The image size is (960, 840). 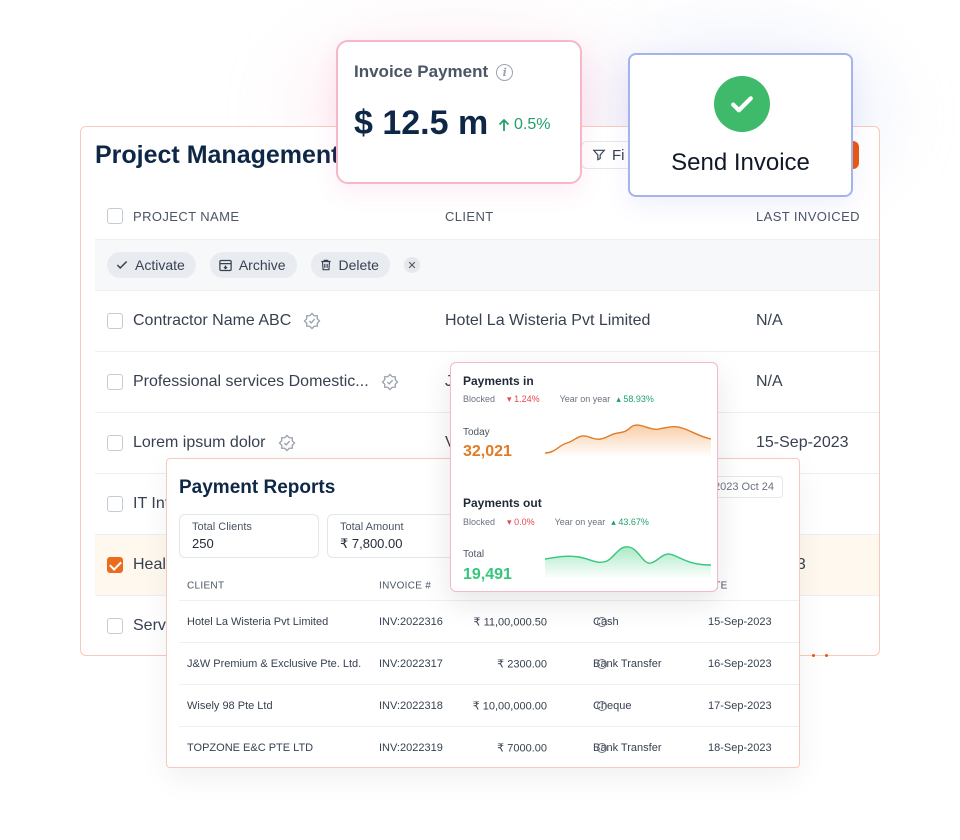 I want to click on send-invoice-label: Send Invoice, so click(x=740, y=162).